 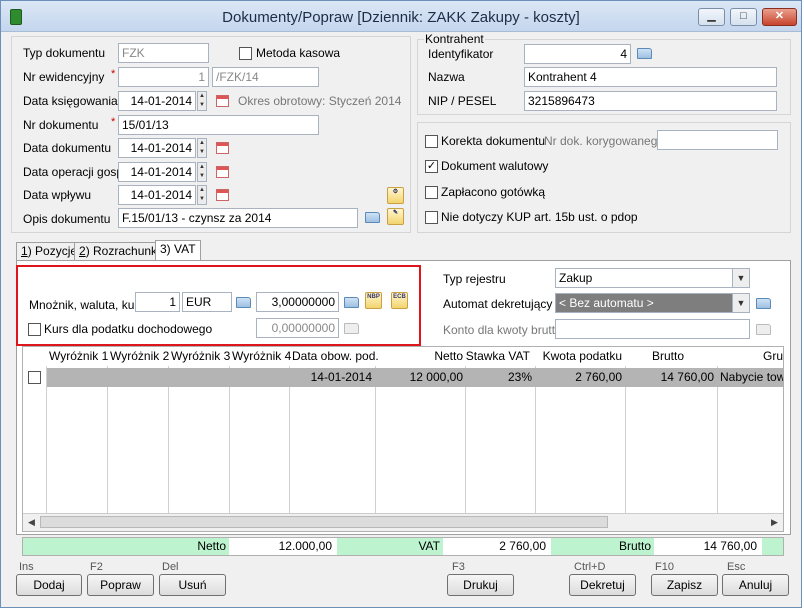 I want to click on shortcut-del: Del, so click(x=170, y=567).